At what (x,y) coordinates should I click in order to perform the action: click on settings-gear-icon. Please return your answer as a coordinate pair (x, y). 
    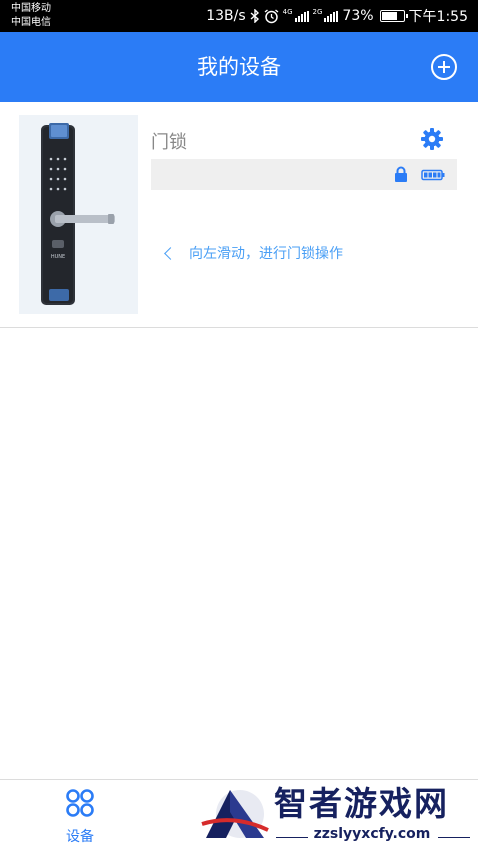
    Looking at the image, I should click on (432, 139).